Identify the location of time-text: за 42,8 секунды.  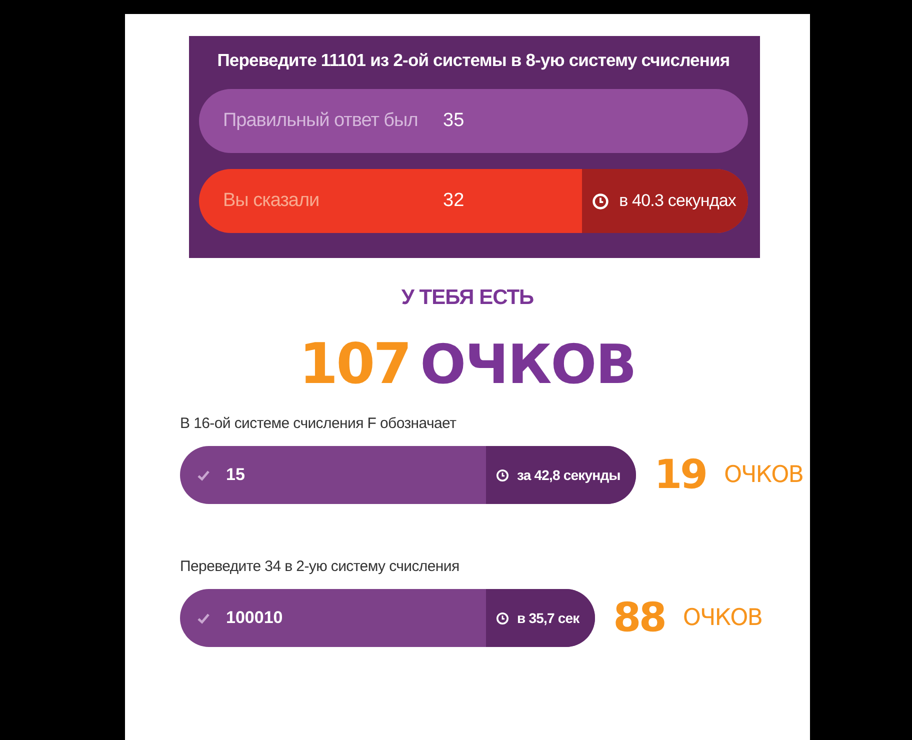
(568, 475).